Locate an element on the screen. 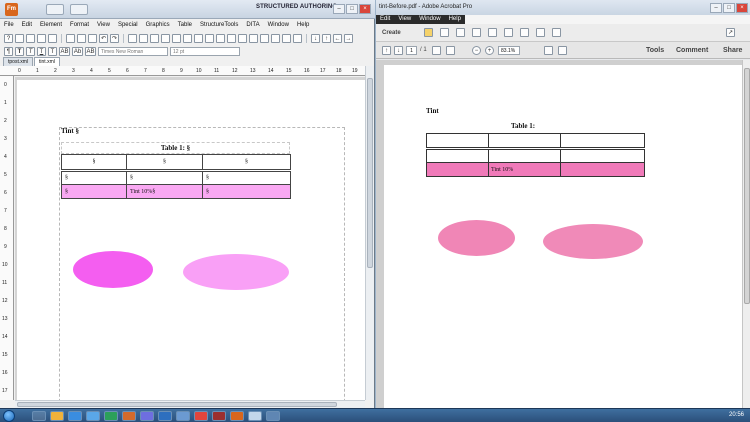 The image size is (750, 422). redo-icon: ↷ is located at coordinates (114, 38).